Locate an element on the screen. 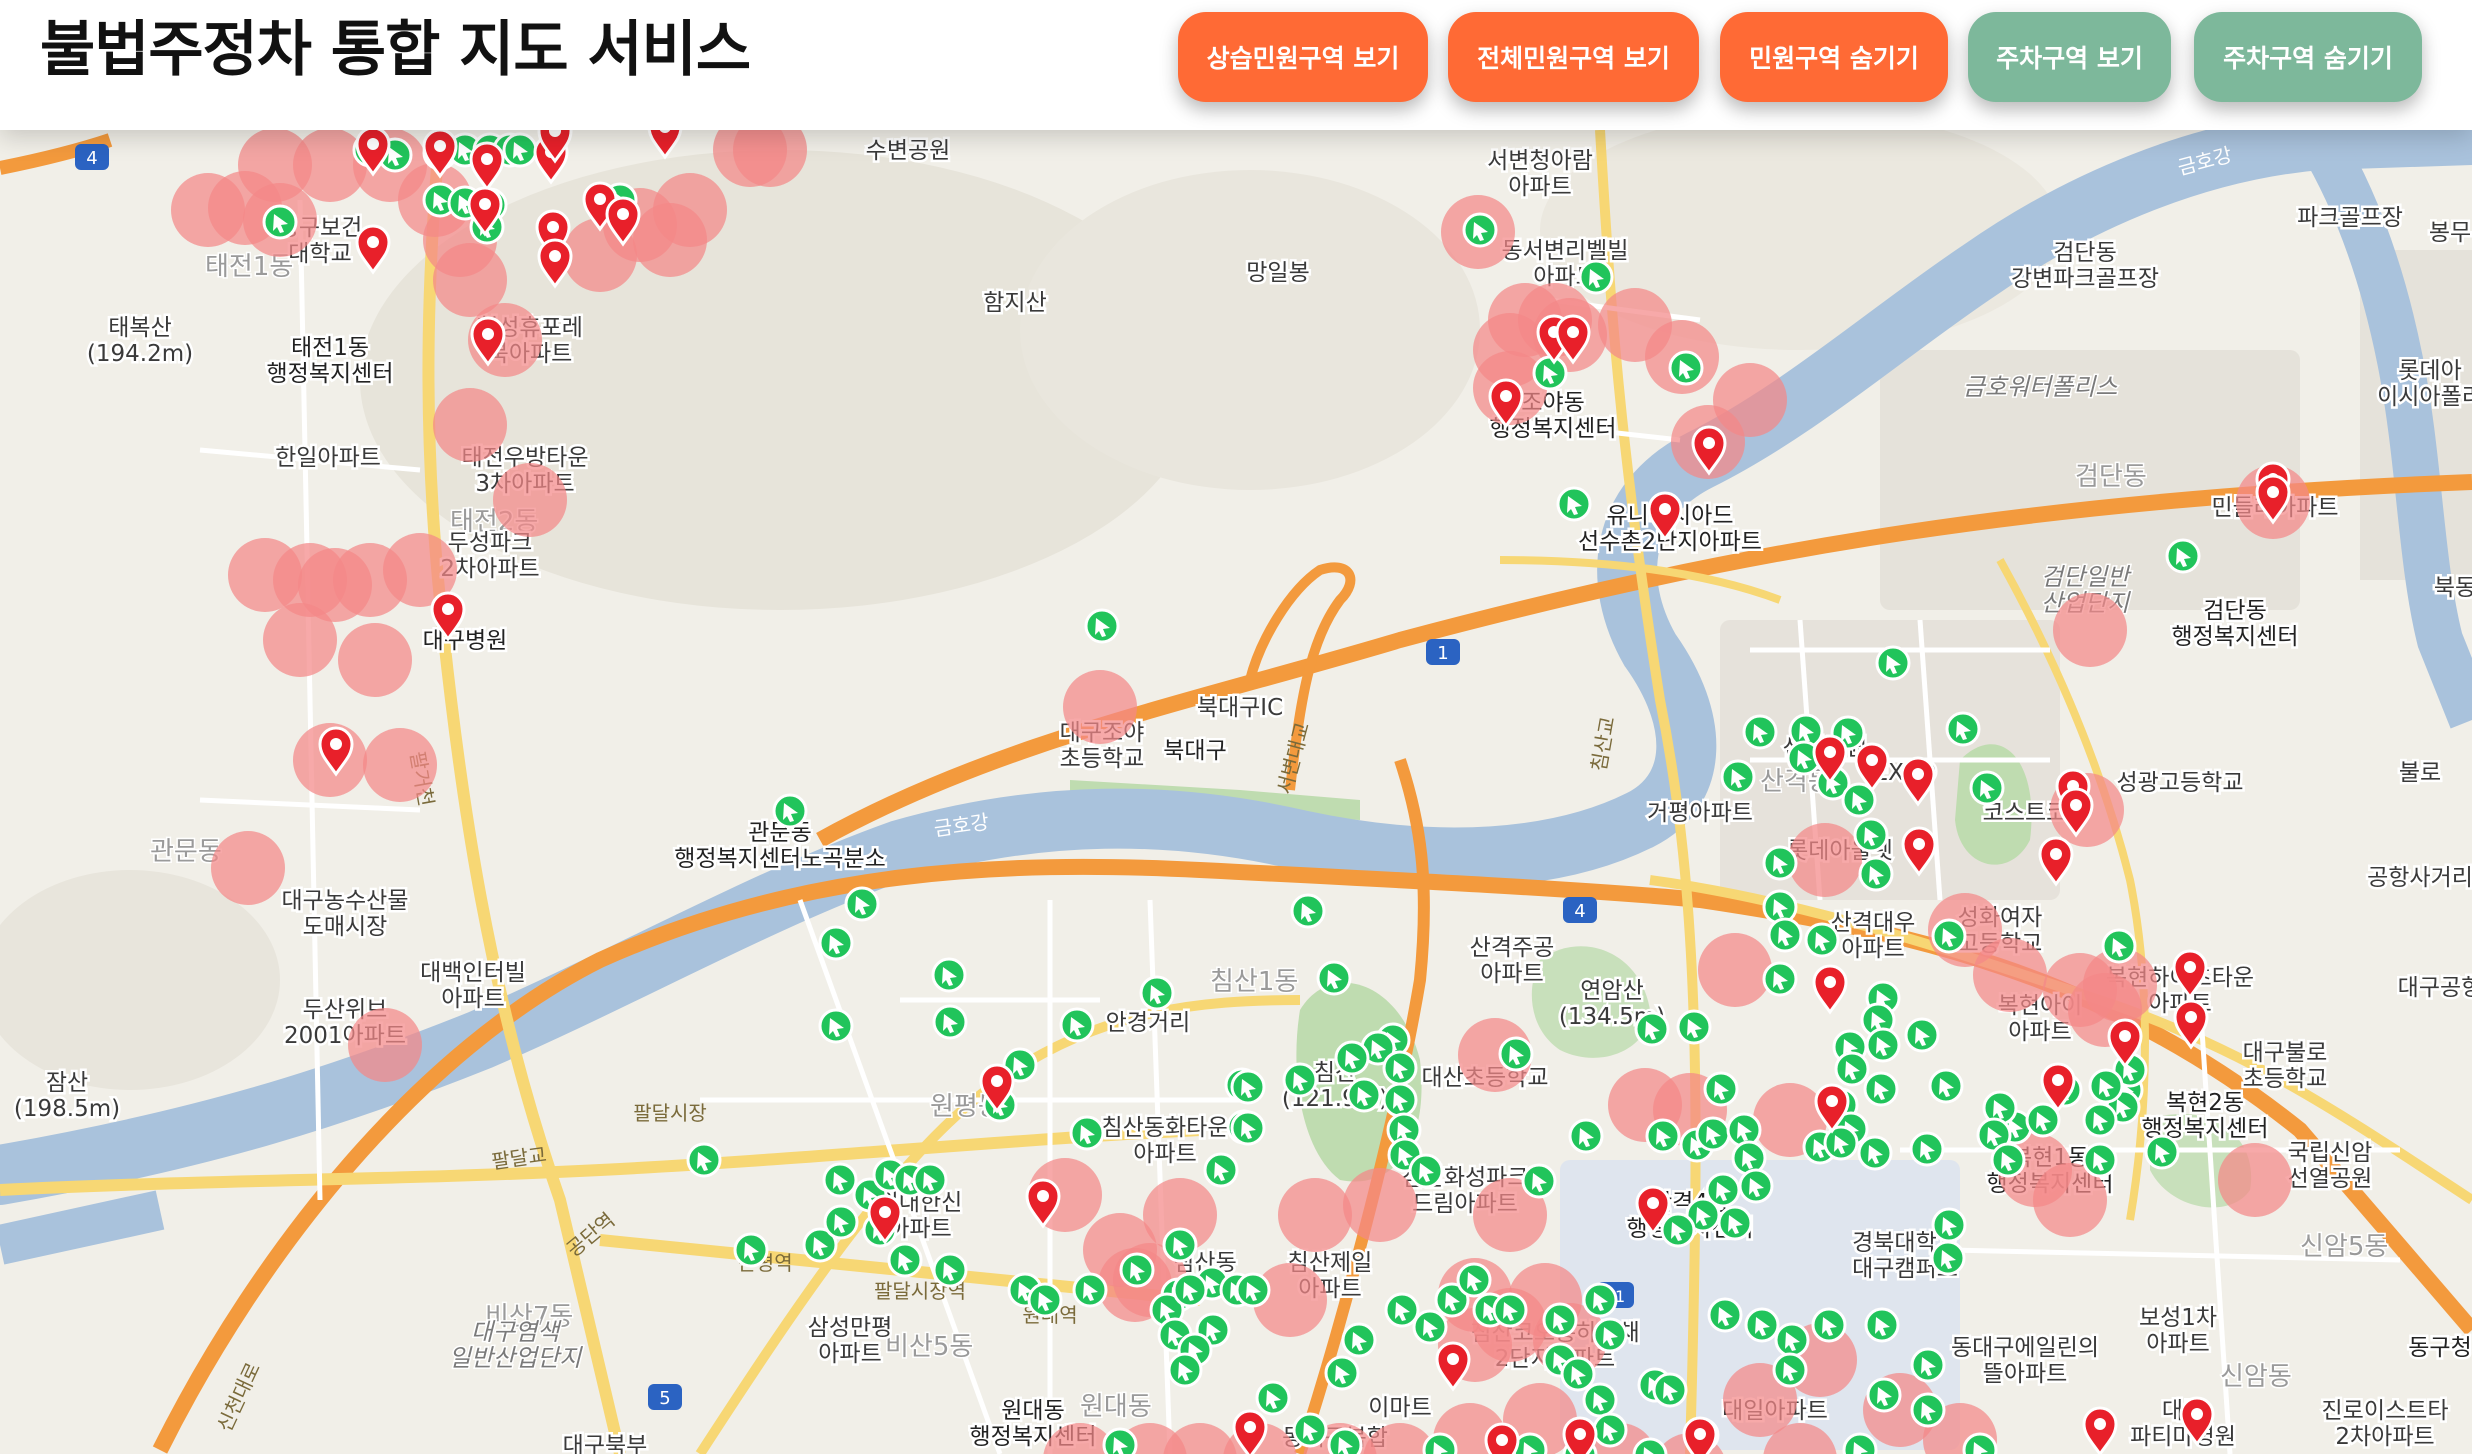 This screenshot has width=2472, height=1454. show-all-complaint-zones-button: 전체민원구역 보기 is located at coordinates (1573, 57).